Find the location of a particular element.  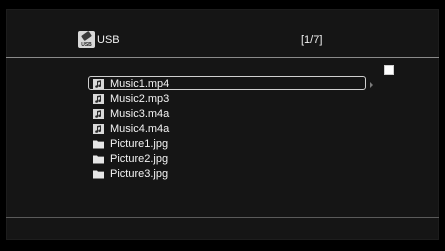

chevron-right-icon is located at coordinates (371, 85).